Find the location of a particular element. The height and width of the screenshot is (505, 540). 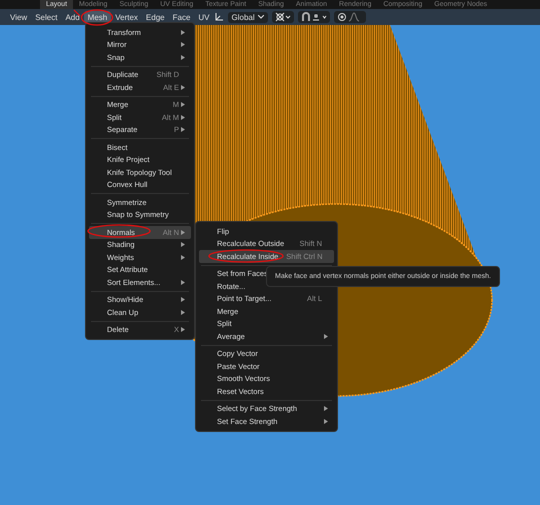

chevron-icon is located at coordinates (261, 17).